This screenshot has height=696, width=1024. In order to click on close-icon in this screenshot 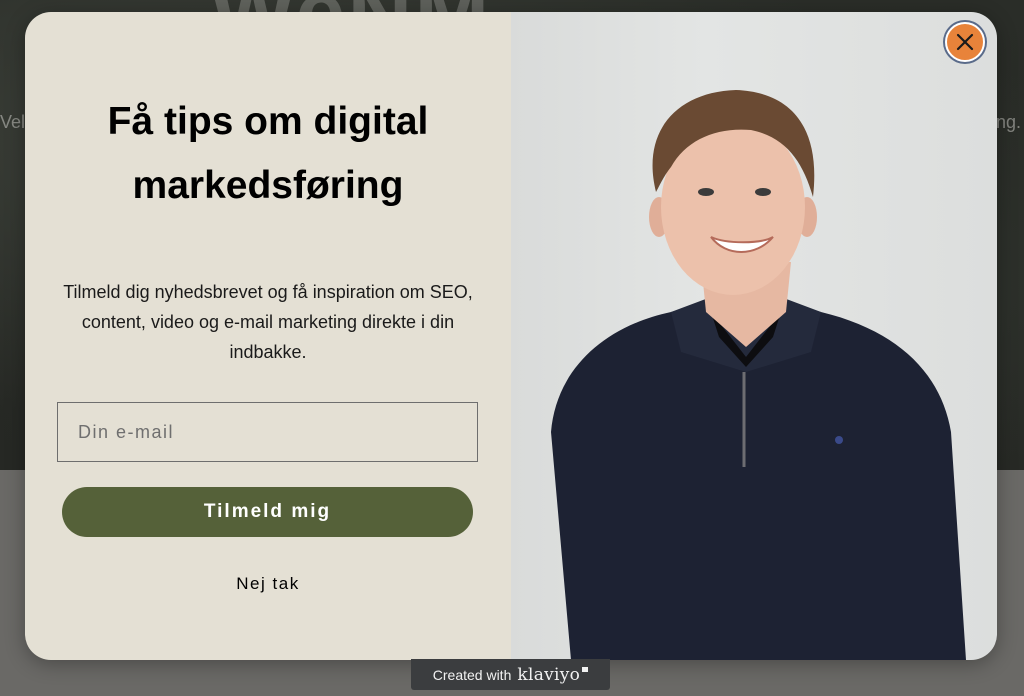, I will do `click(965, 42)`.